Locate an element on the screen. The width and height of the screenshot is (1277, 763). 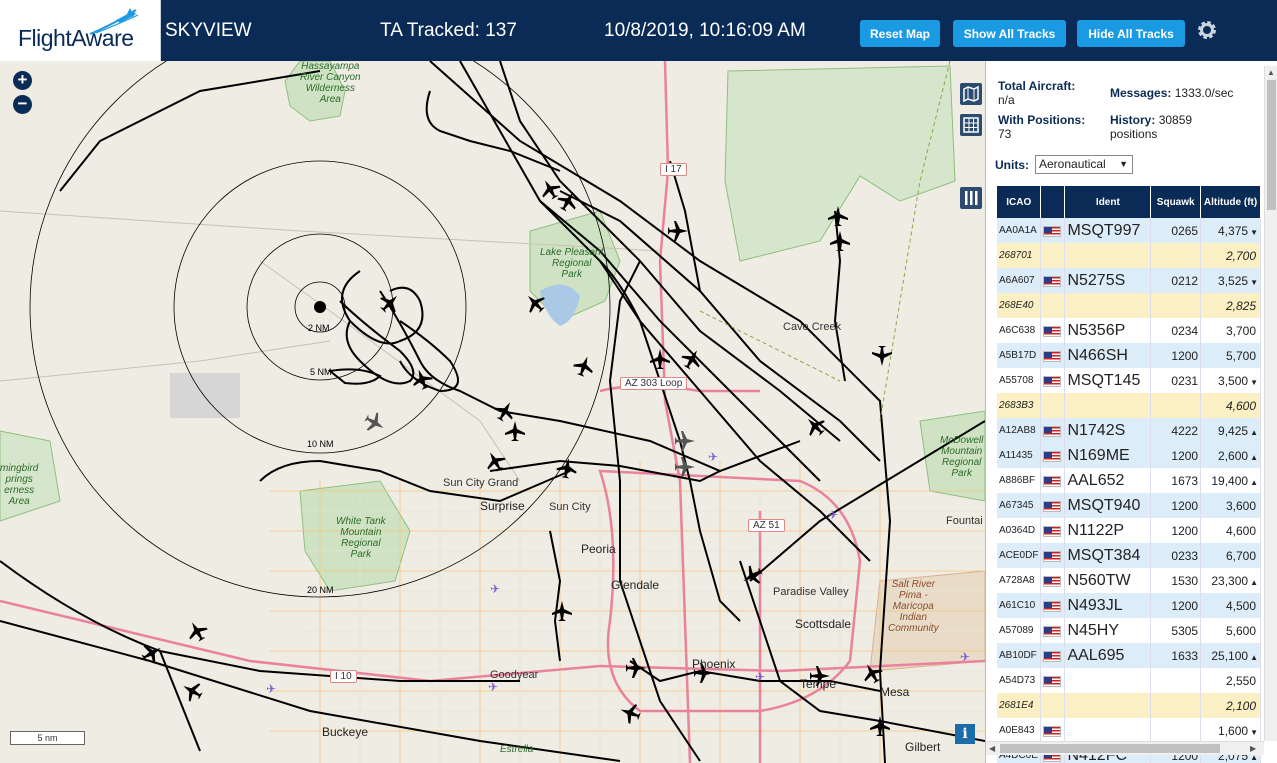
zoom-out-button: − is located at coordinates (22, 104).